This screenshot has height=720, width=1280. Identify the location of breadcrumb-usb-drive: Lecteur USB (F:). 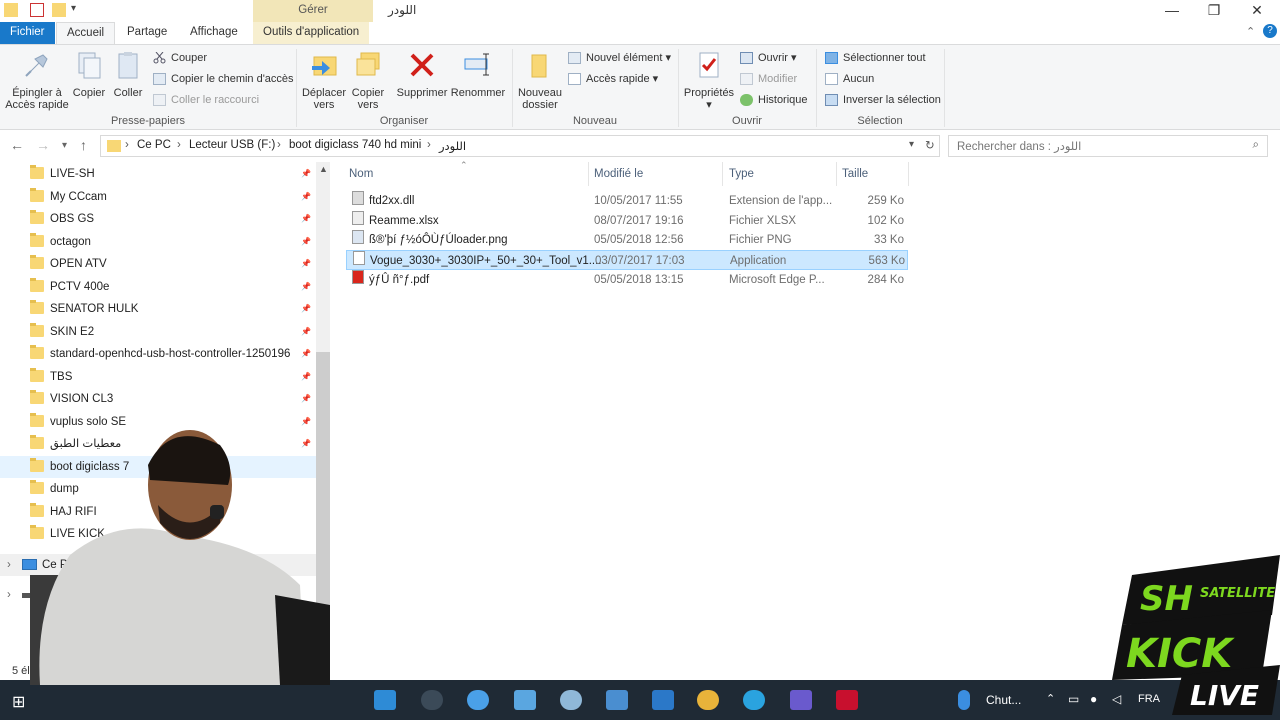
(232, 145).